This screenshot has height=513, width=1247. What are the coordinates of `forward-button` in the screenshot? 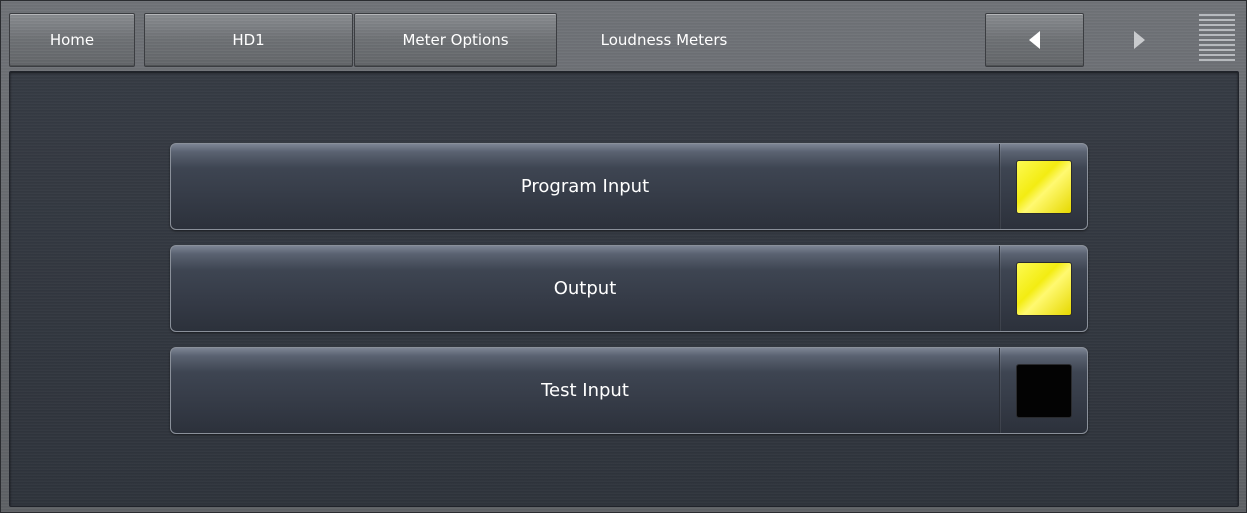 It's located at (1139, 40).